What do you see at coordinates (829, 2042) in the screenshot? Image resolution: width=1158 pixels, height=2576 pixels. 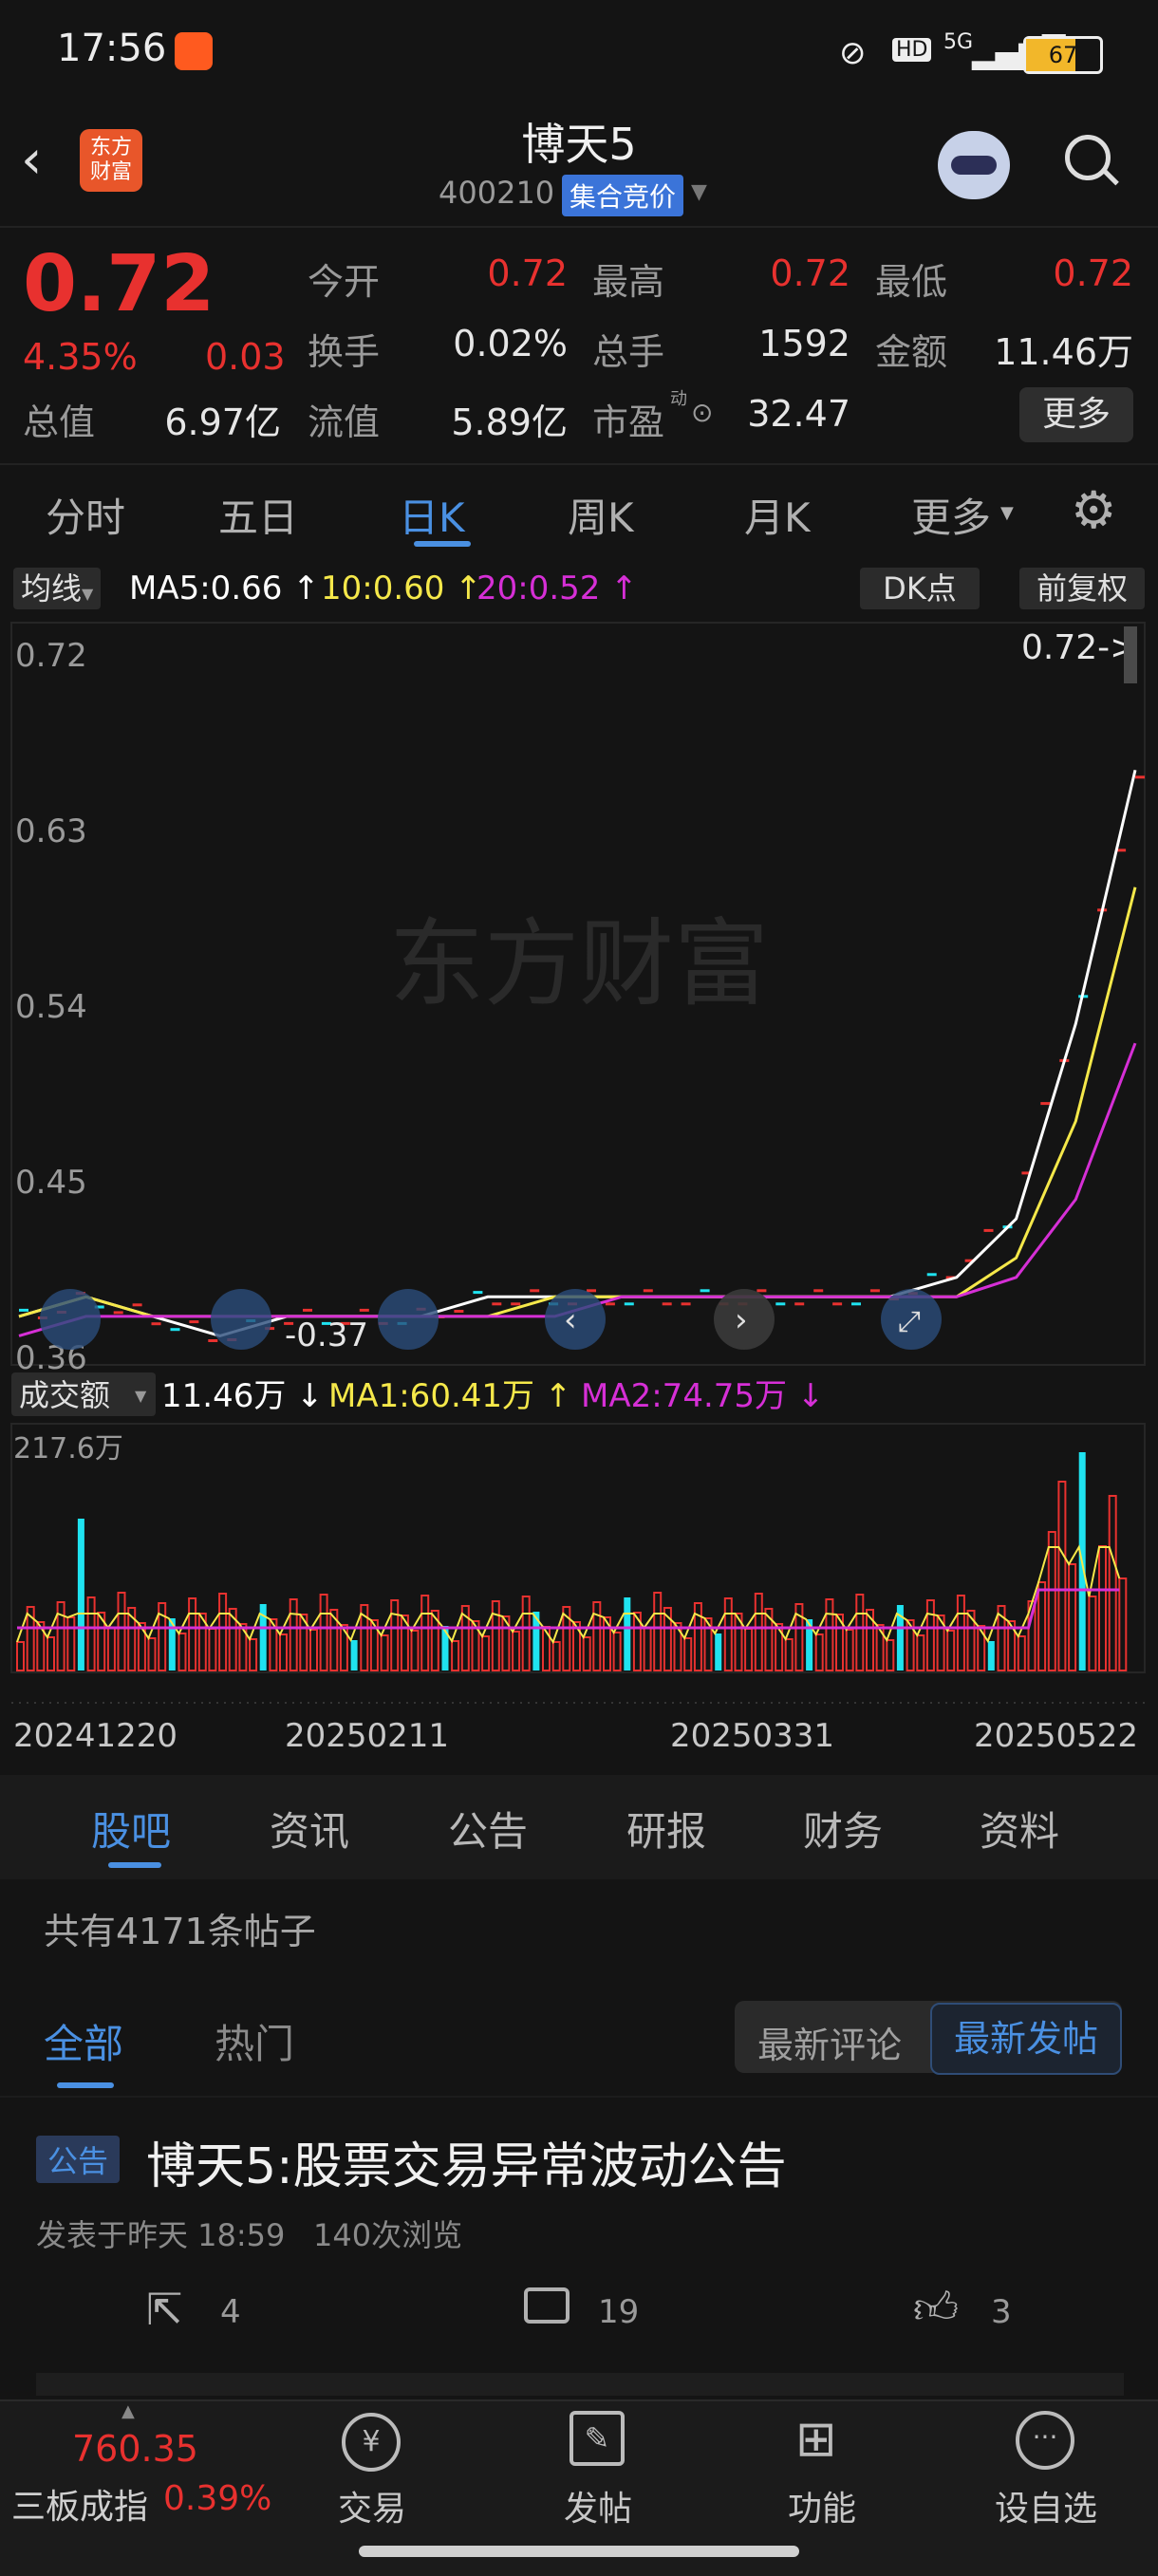 I see `sort-latest-comment: 最新评论` at bounding box center [829, 2042].